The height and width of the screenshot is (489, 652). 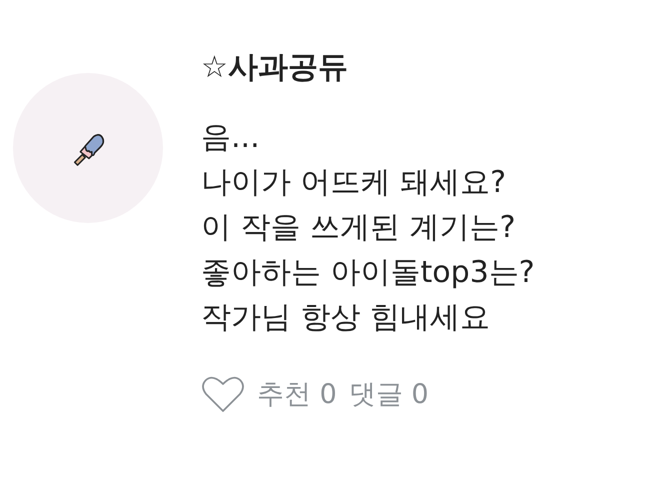 What do you see at coordinates (388, 395) in the screenshot?
I see `stat-count: 댓글 0` at bounding box center [388, 395].